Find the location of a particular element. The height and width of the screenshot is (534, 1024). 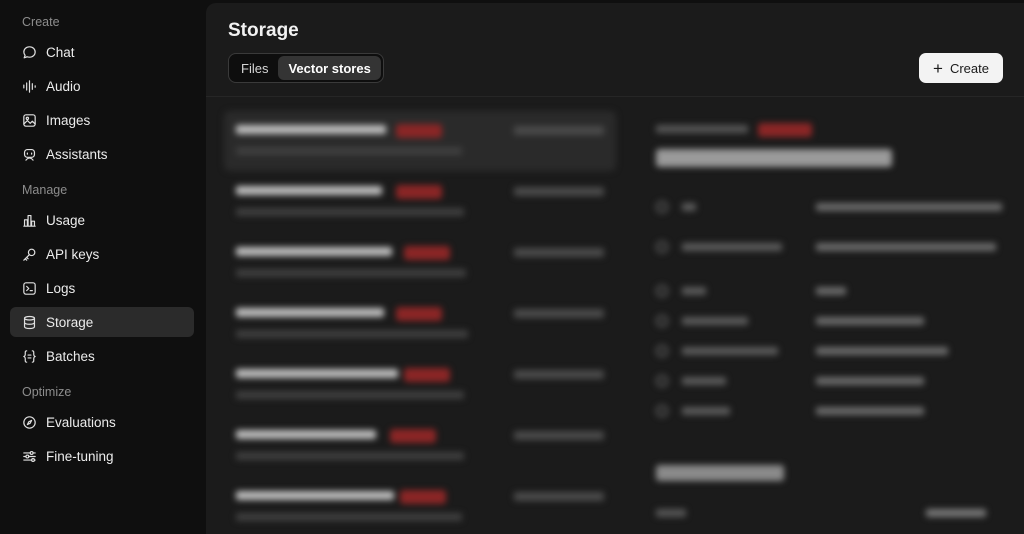

sidebar-item-images: Images is located at coordinates (102, 120).